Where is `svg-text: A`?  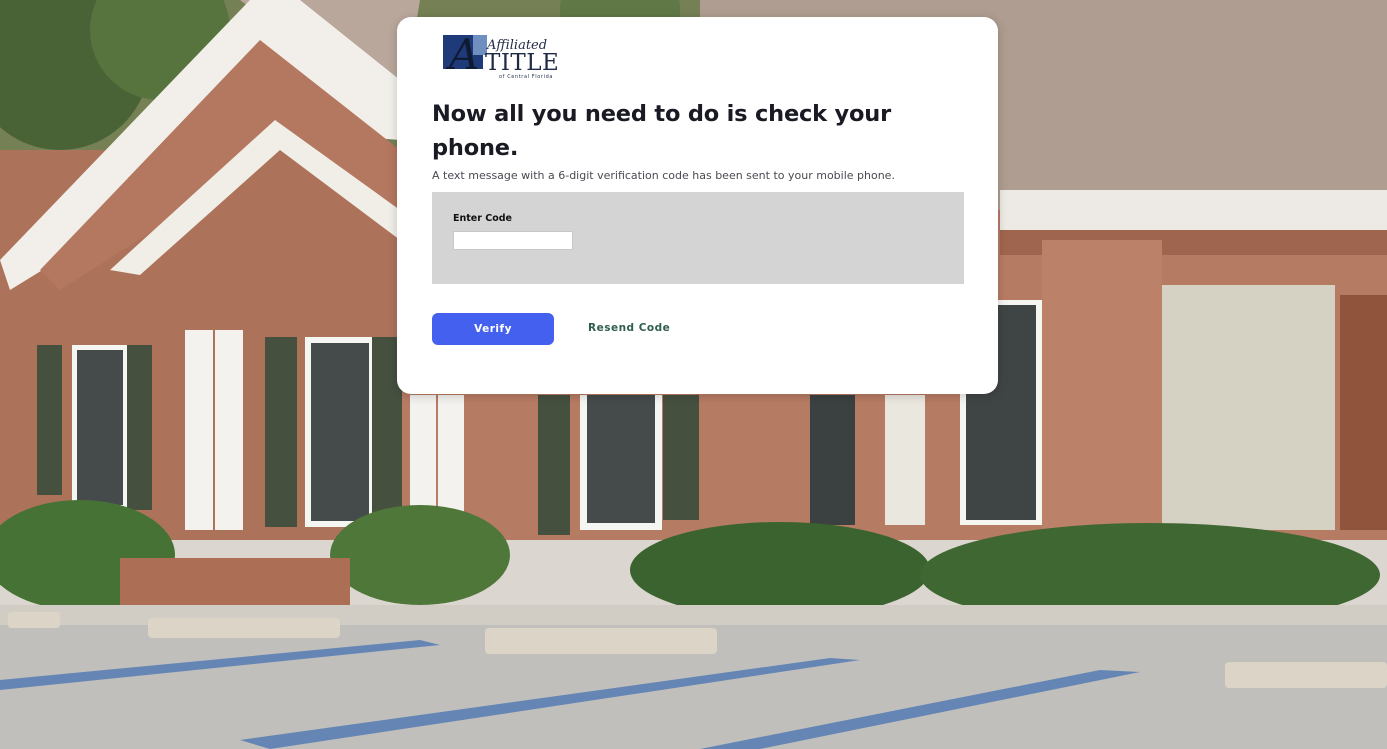 svg-text: A is located at coordinates (462, 54).